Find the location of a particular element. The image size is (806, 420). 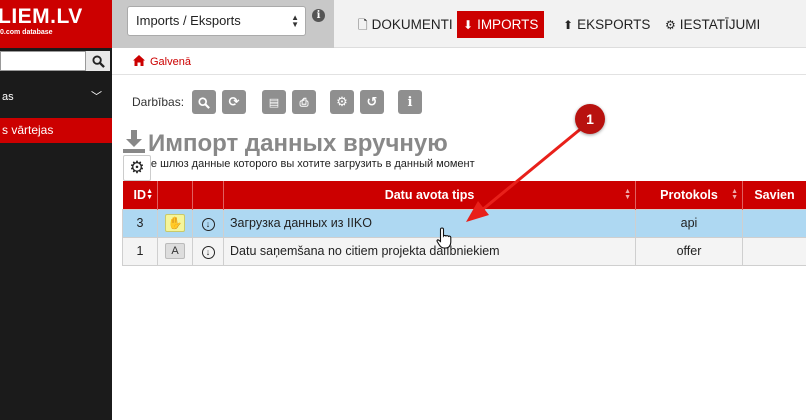

download-icon: ⬇ is located at coordinates (468, 25).